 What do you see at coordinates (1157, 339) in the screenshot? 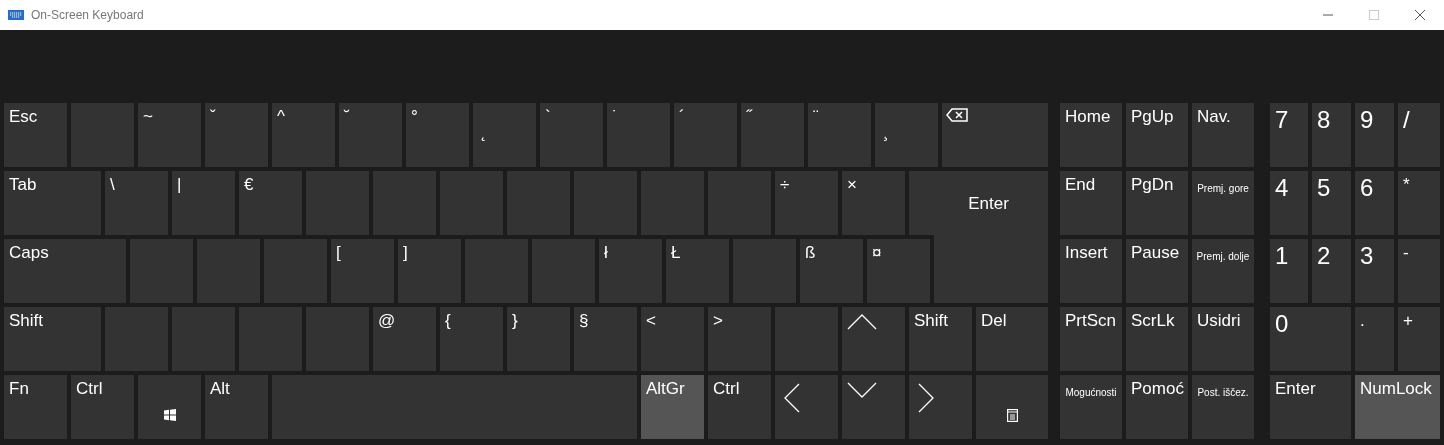
I see `key: ScrLk` at bounding box center [1157, 339].